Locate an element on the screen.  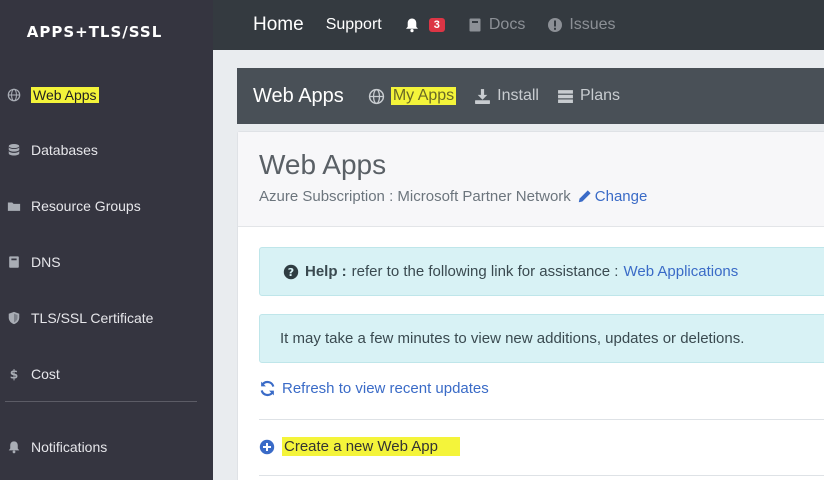
tab-my-apps-label: My Apps is located at coordinates (423, 96).